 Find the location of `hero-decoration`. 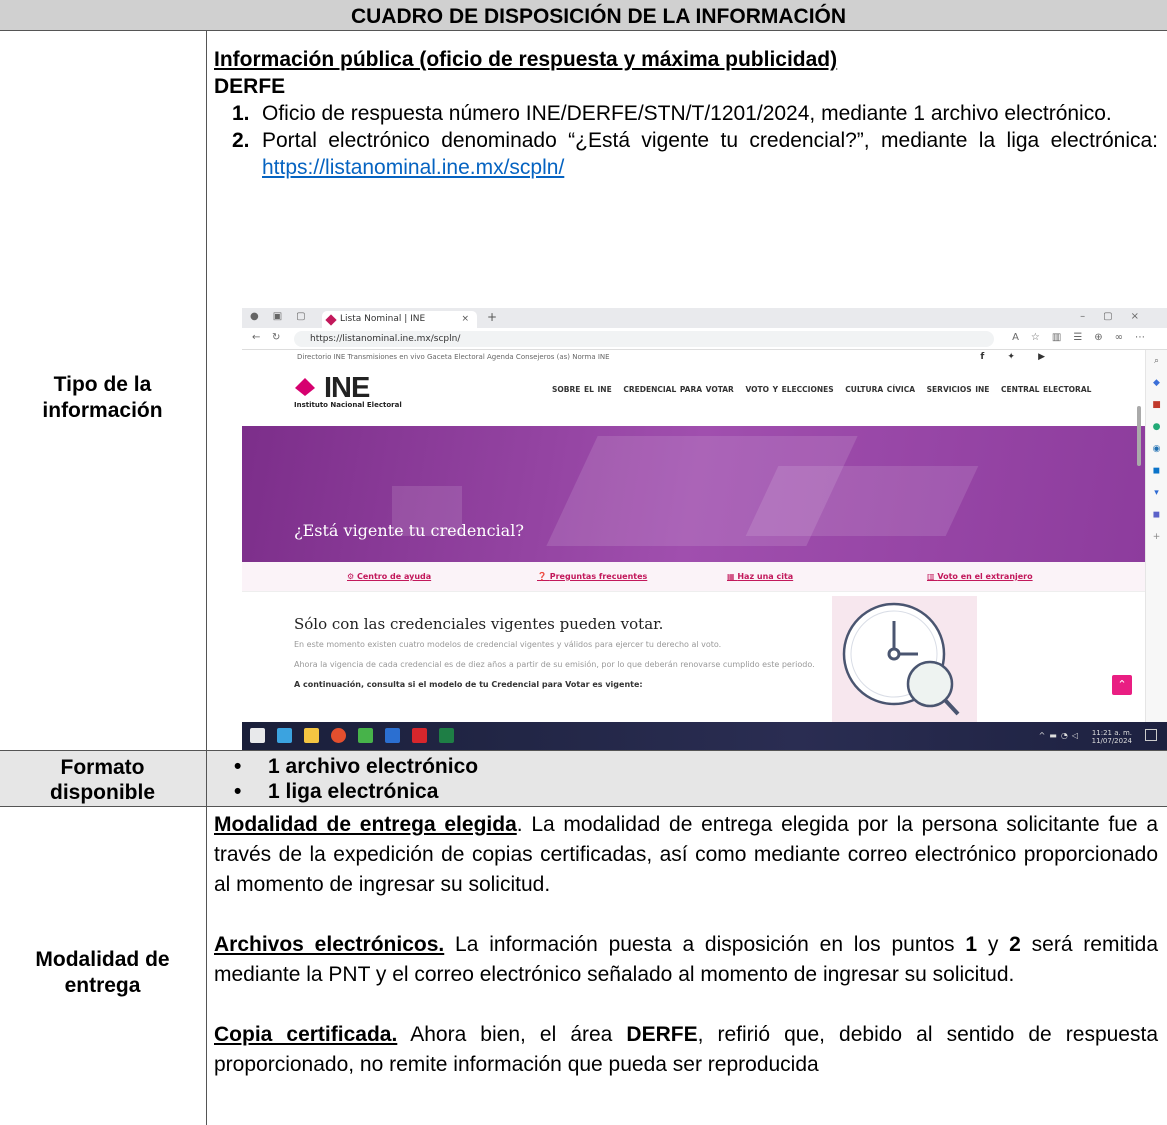

hero-decoration is located at coordinates (862, 501).